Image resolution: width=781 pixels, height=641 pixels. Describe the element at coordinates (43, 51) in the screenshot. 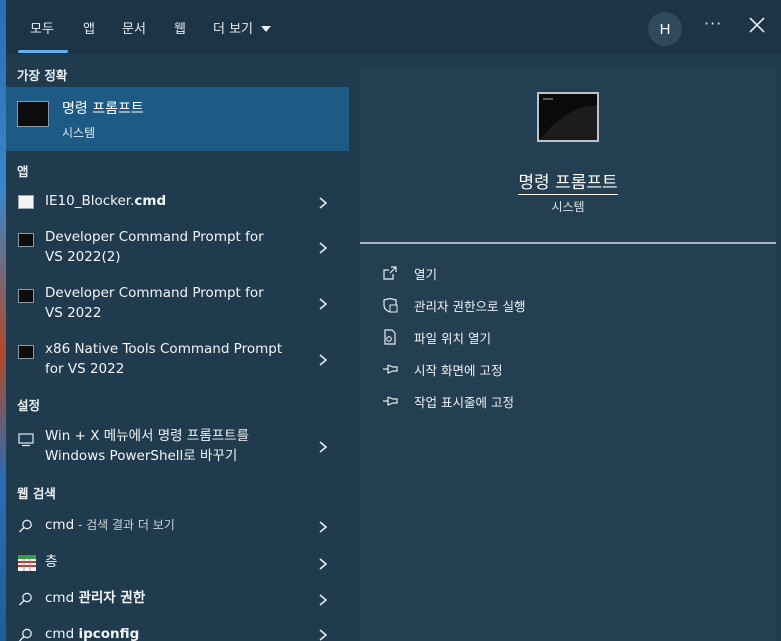

I see `active-tab-indicator` at that location.